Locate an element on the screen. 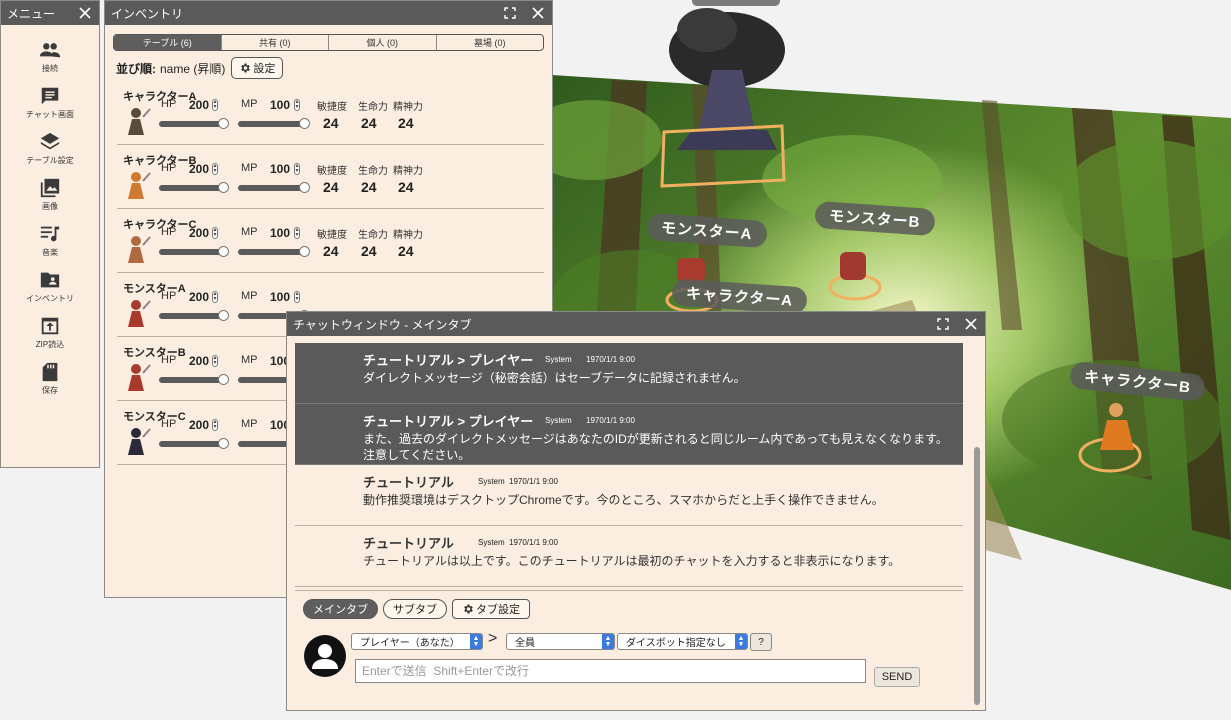  menu-item-connect: 接続 is located at coordinates (50, 62).